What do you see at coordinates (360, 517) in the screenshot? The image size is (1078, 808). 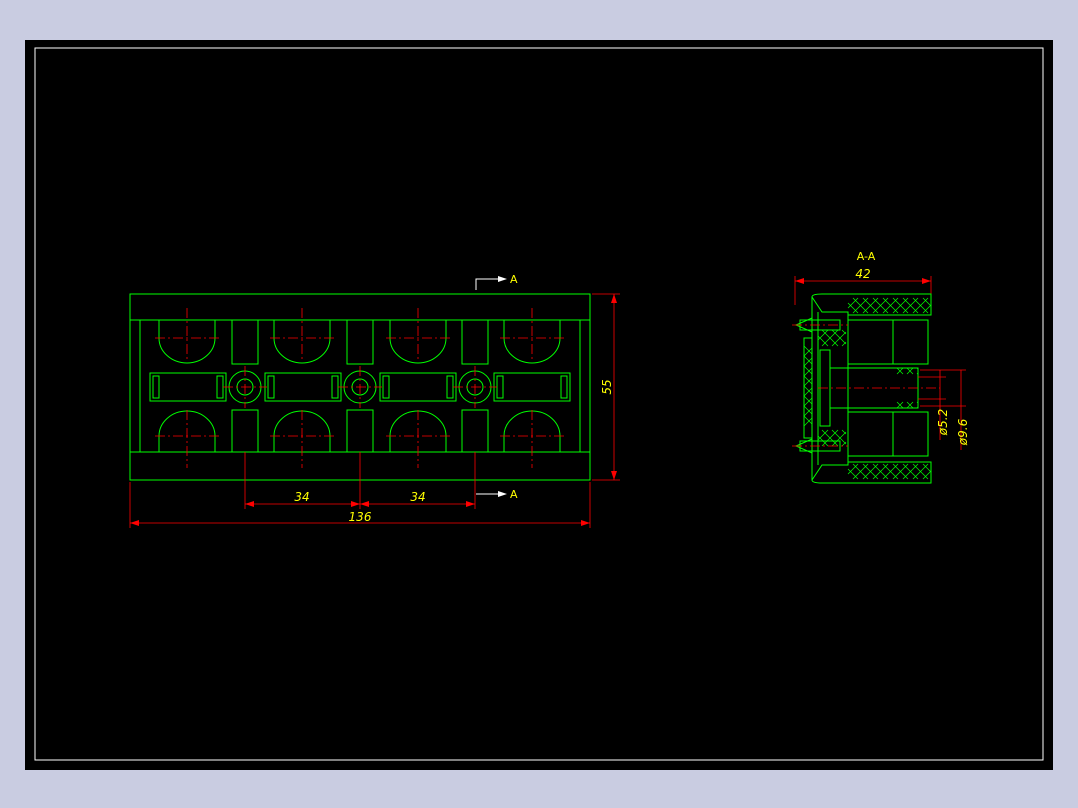 I see `dim-width-text: 136` at bounding box center [360, 517].